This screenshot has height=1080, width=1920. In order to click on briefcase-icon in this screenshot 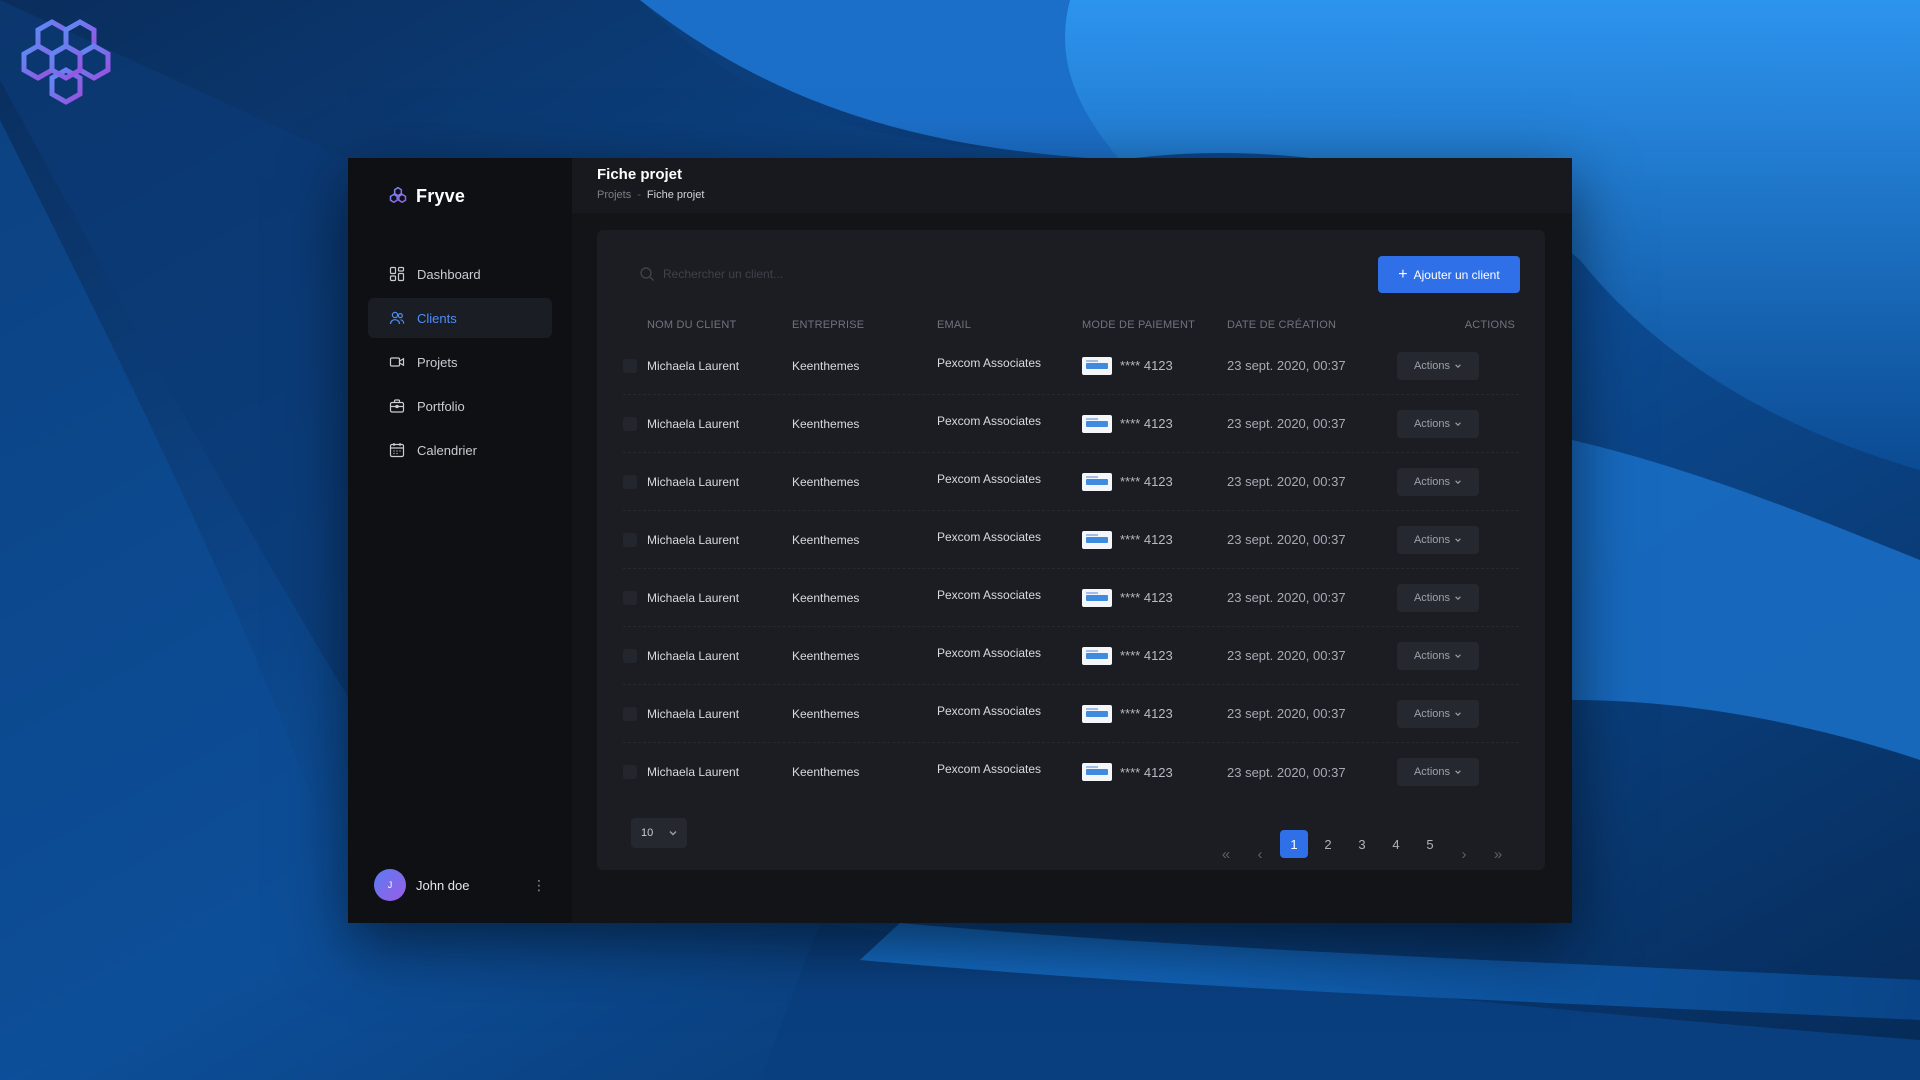, I will do `click(397, 406)`.